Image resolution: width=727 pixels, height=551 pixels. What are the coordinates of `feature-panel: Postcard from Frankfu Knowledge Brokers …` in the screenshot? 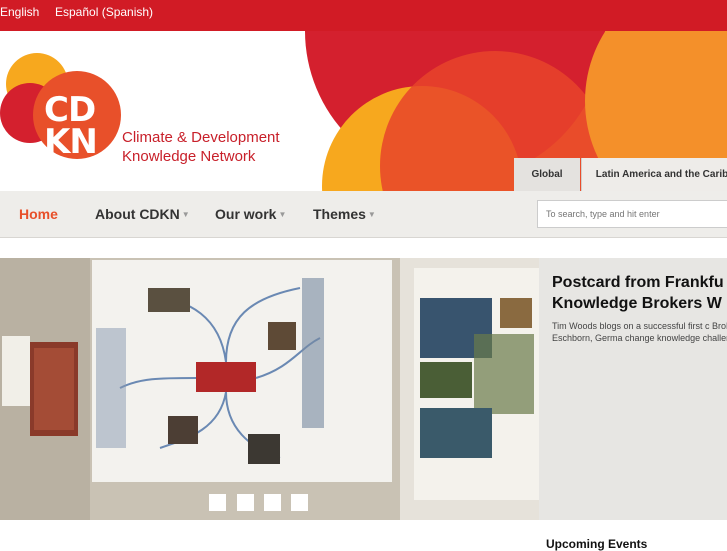 It's located at (633, 389).